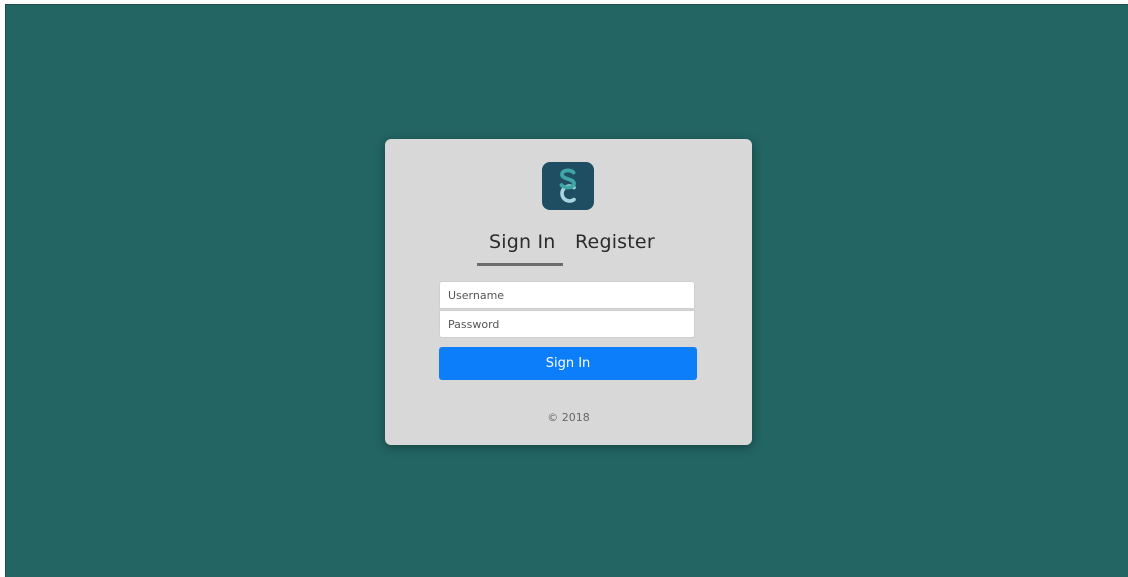 The image size is (1128, 577). I want to click on sign-in-button: Sign In, so click(568, 363).